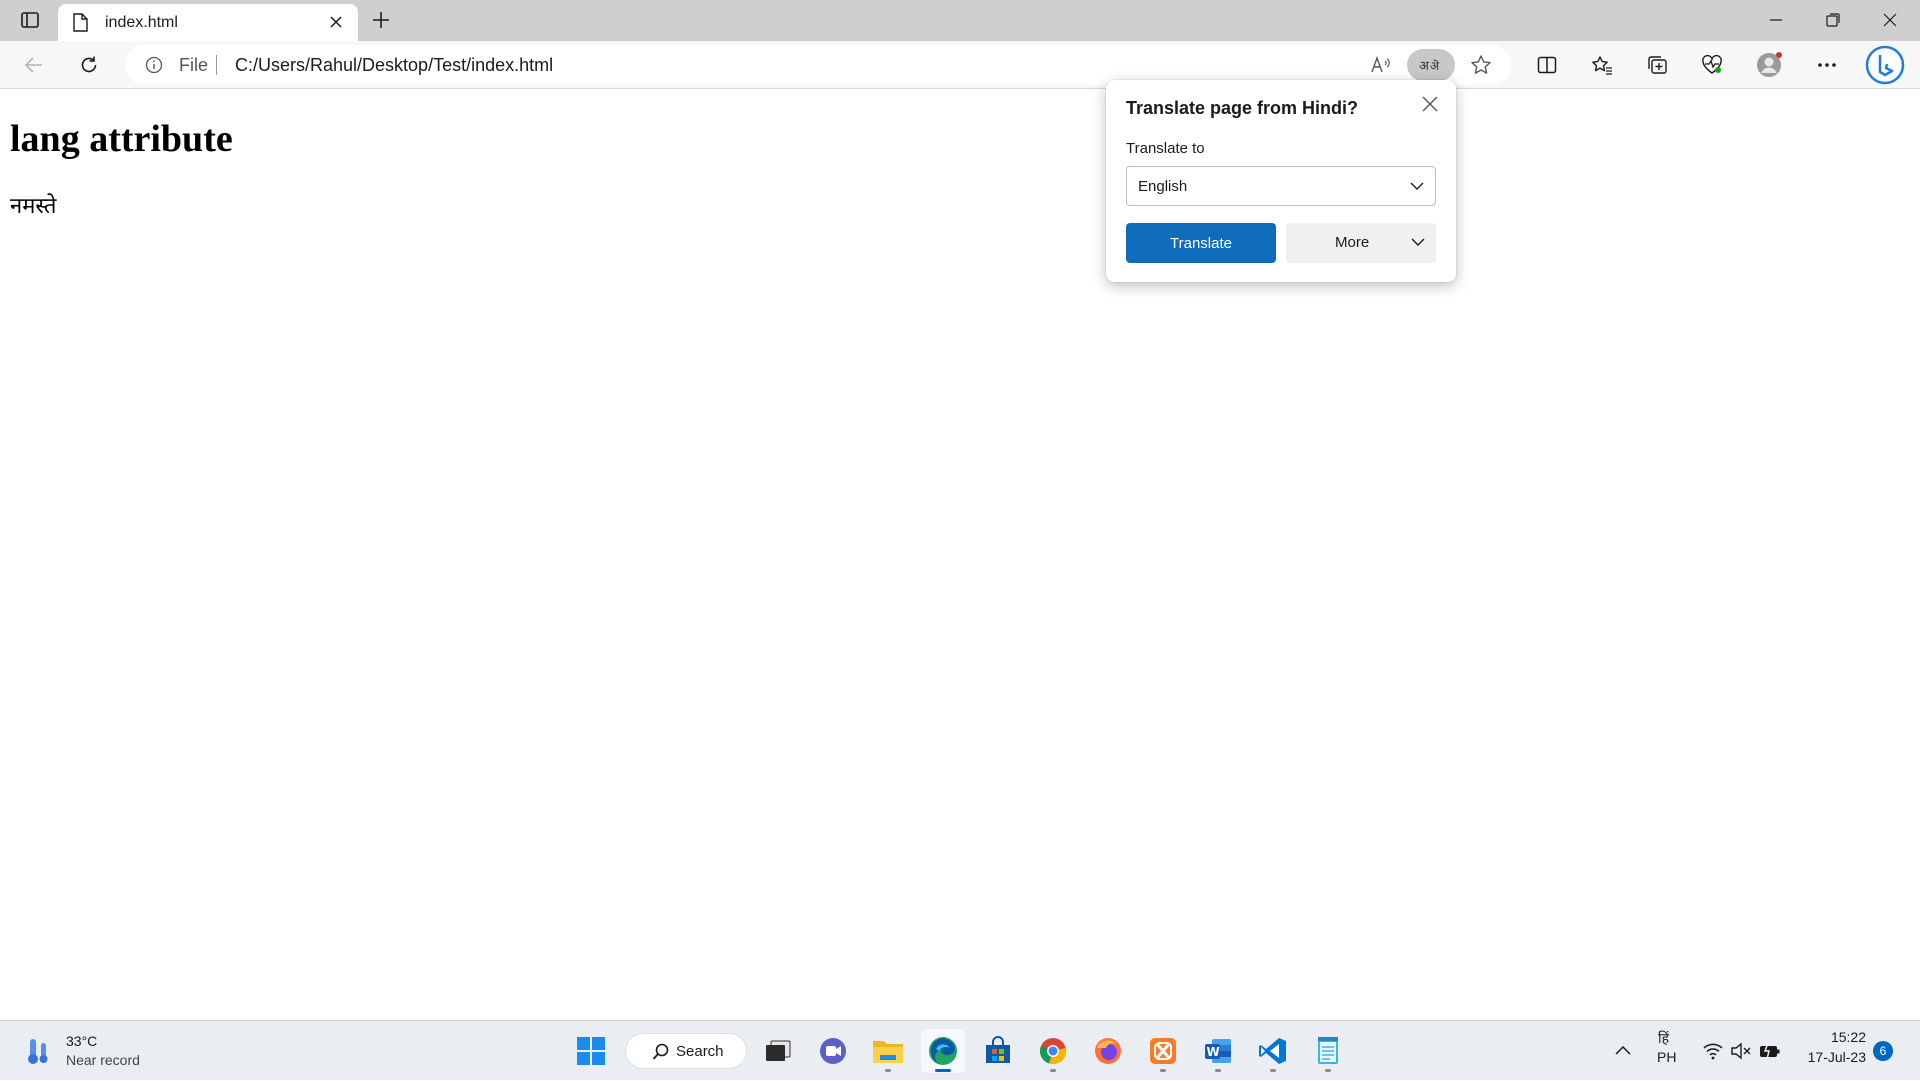  I want to click on tab-strip: index.html, so click(960, 20).